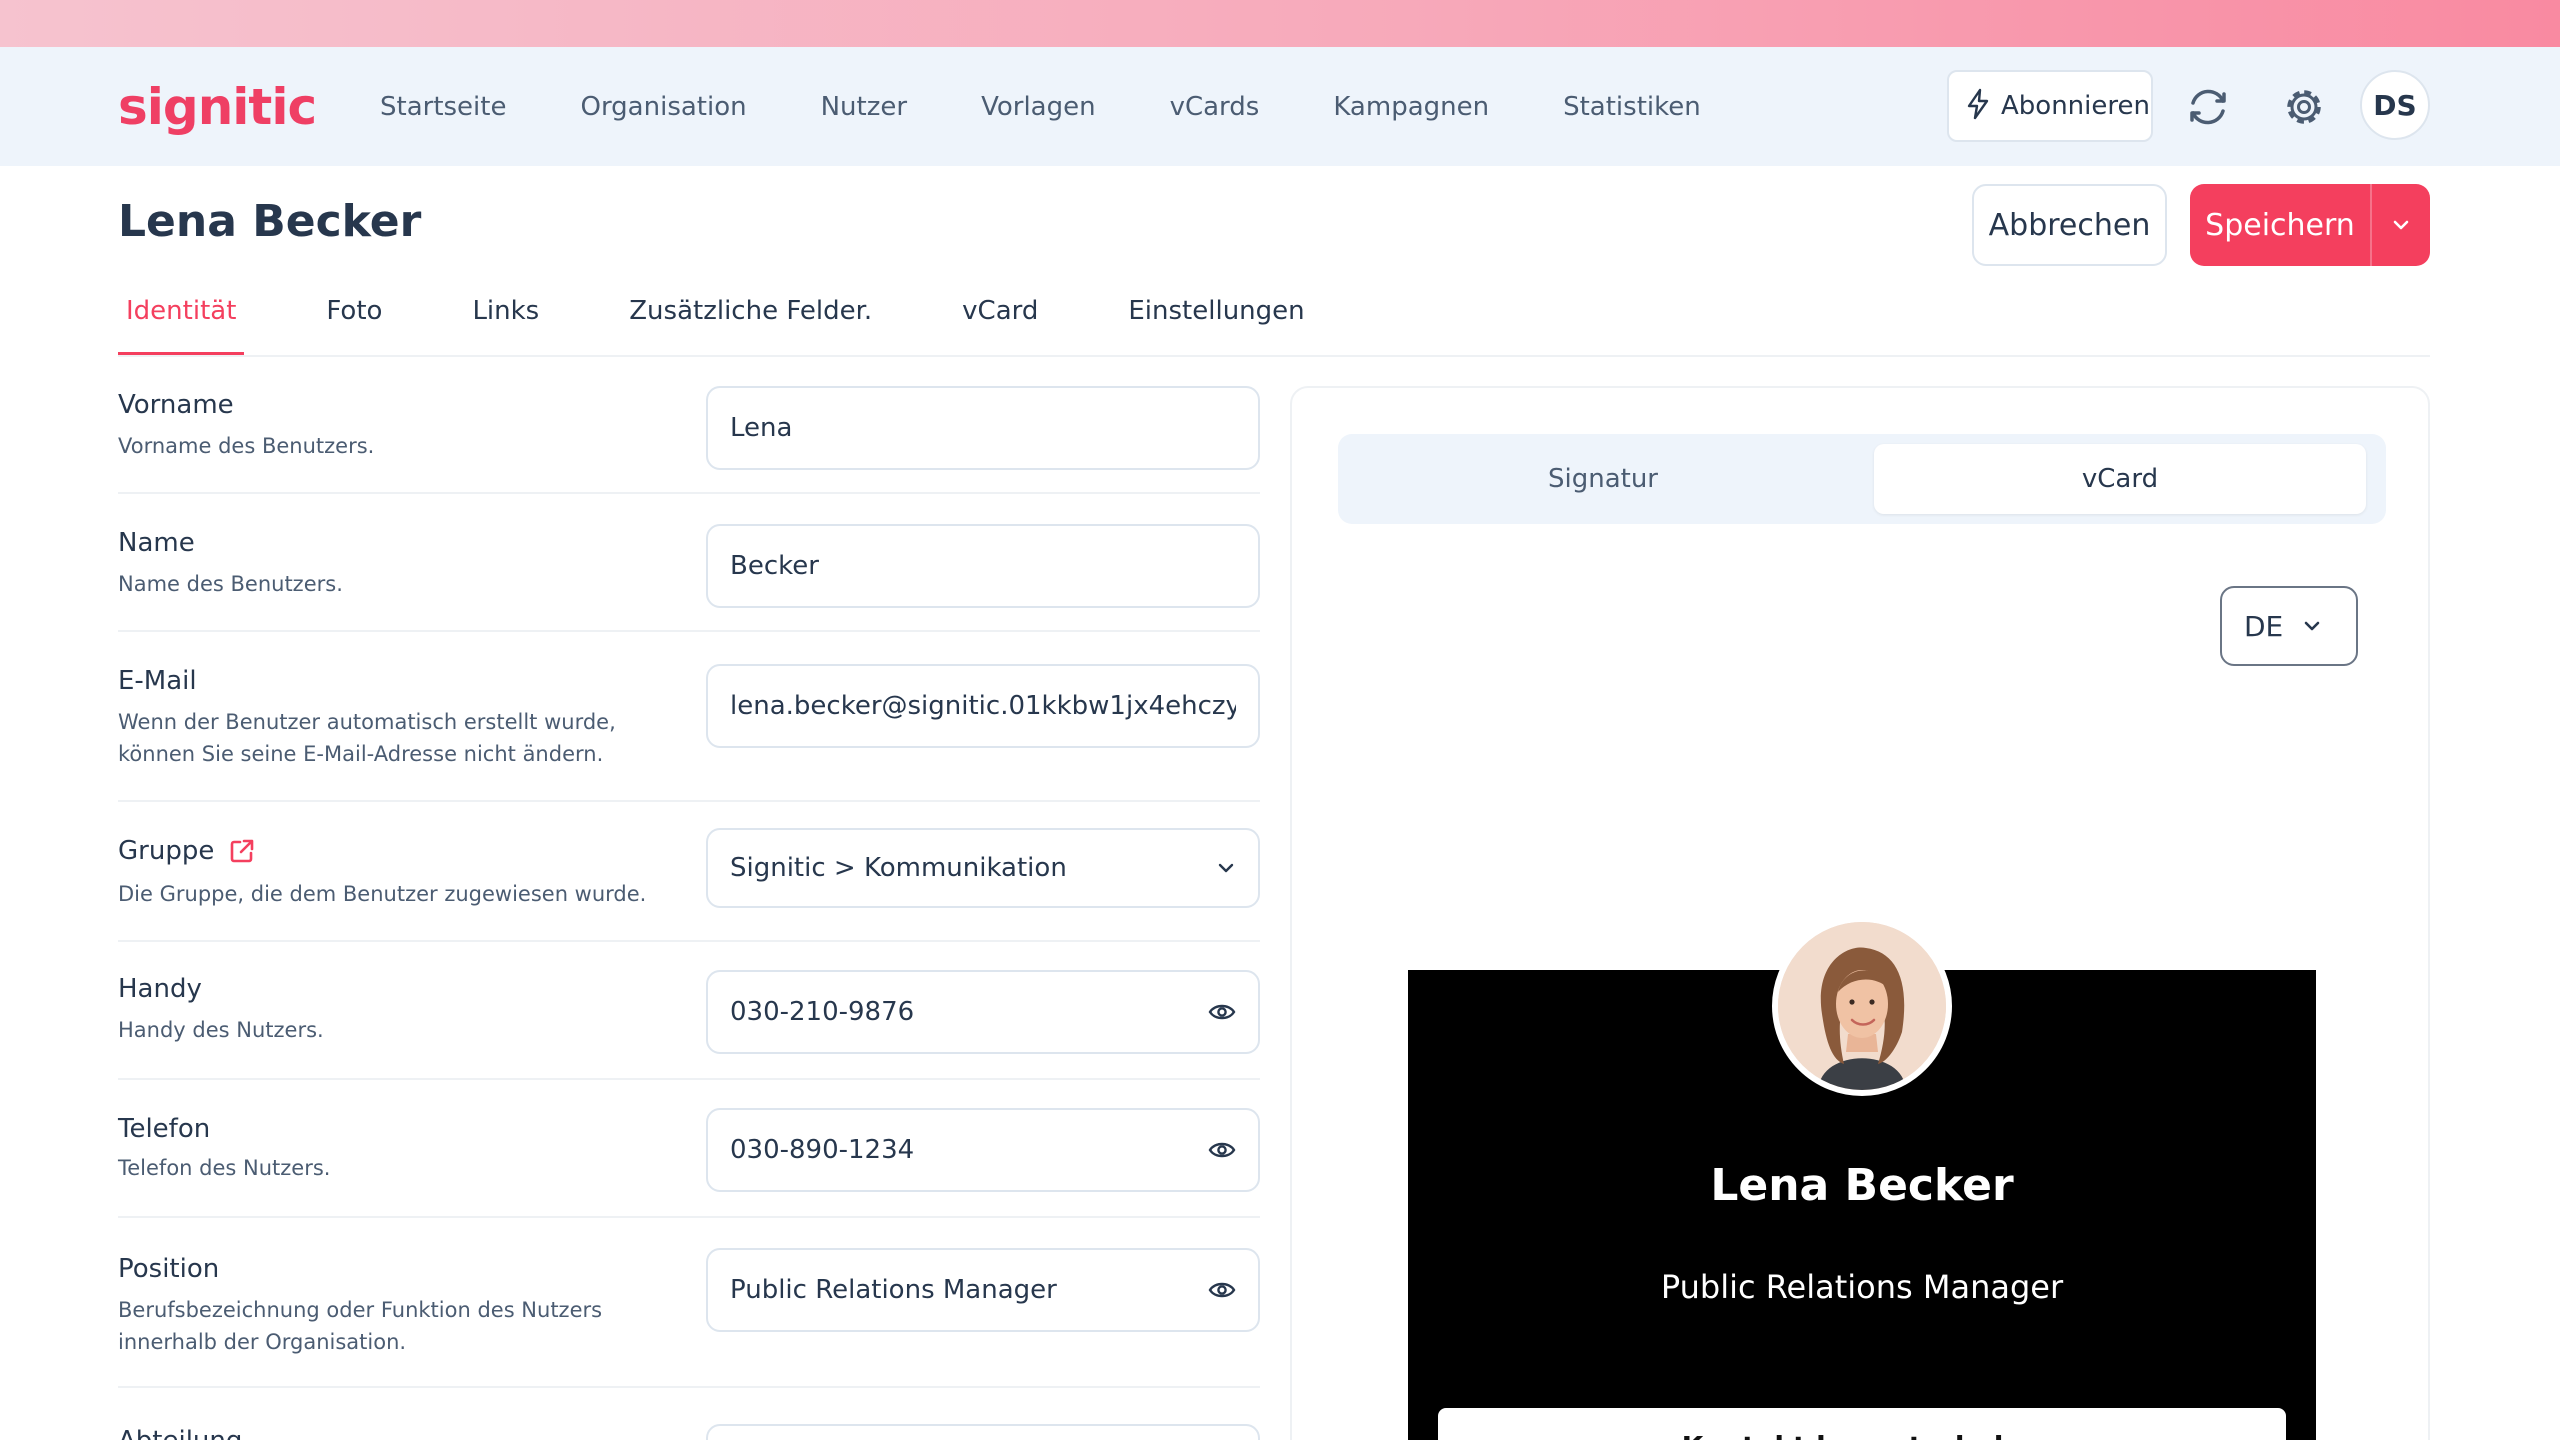 Image resolution: width=2560 pixels, height=1440 pixels. I want to click on user-avatar: DS, so click(2395, 105).